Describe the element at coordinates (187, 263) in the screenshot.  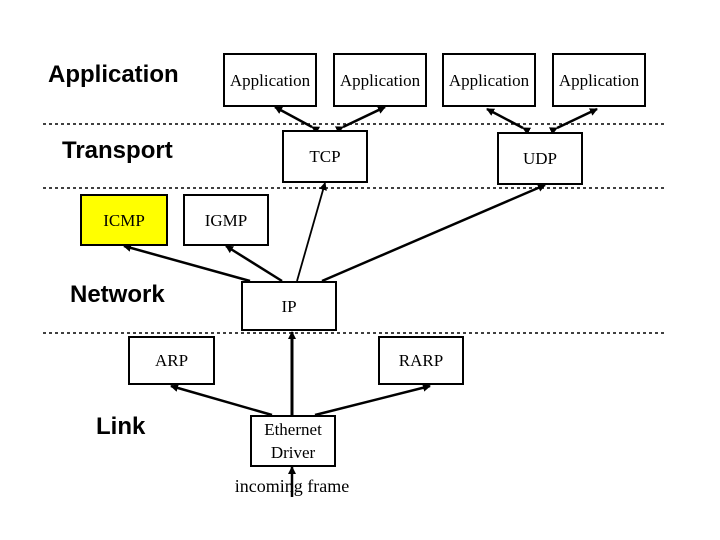
I see `arrow-ip-icmp` at that location.